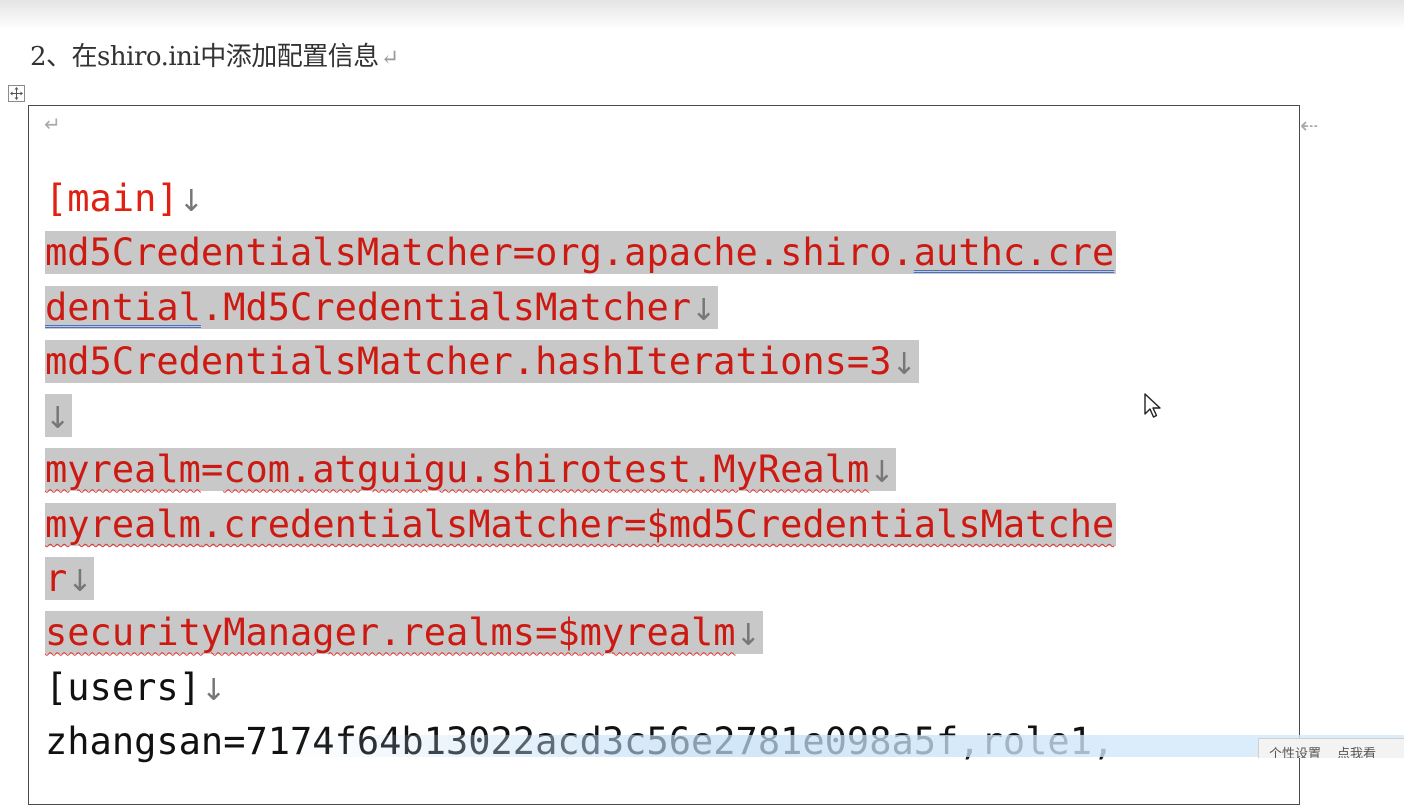  What do you see at coordinates (468, 361) in the screenshot?
I see `hash-iterations-text: md5CredentialsMatcher.hashIterations=3` at bounding box center [468, 361].